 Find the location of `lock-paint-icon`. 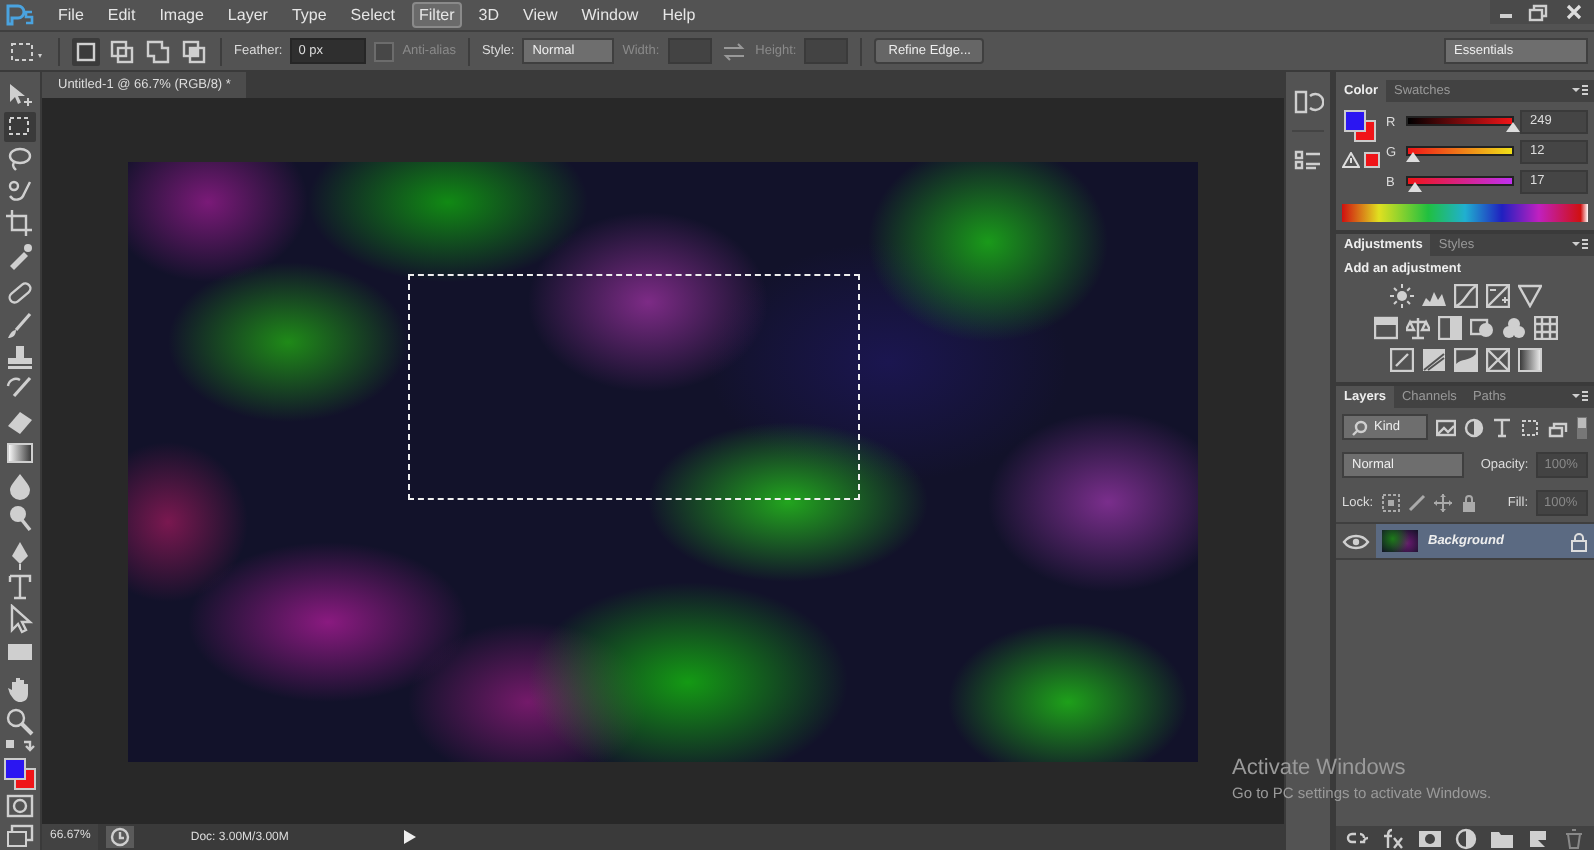

lock-paint-icon is located at coordinates (1416, 503).